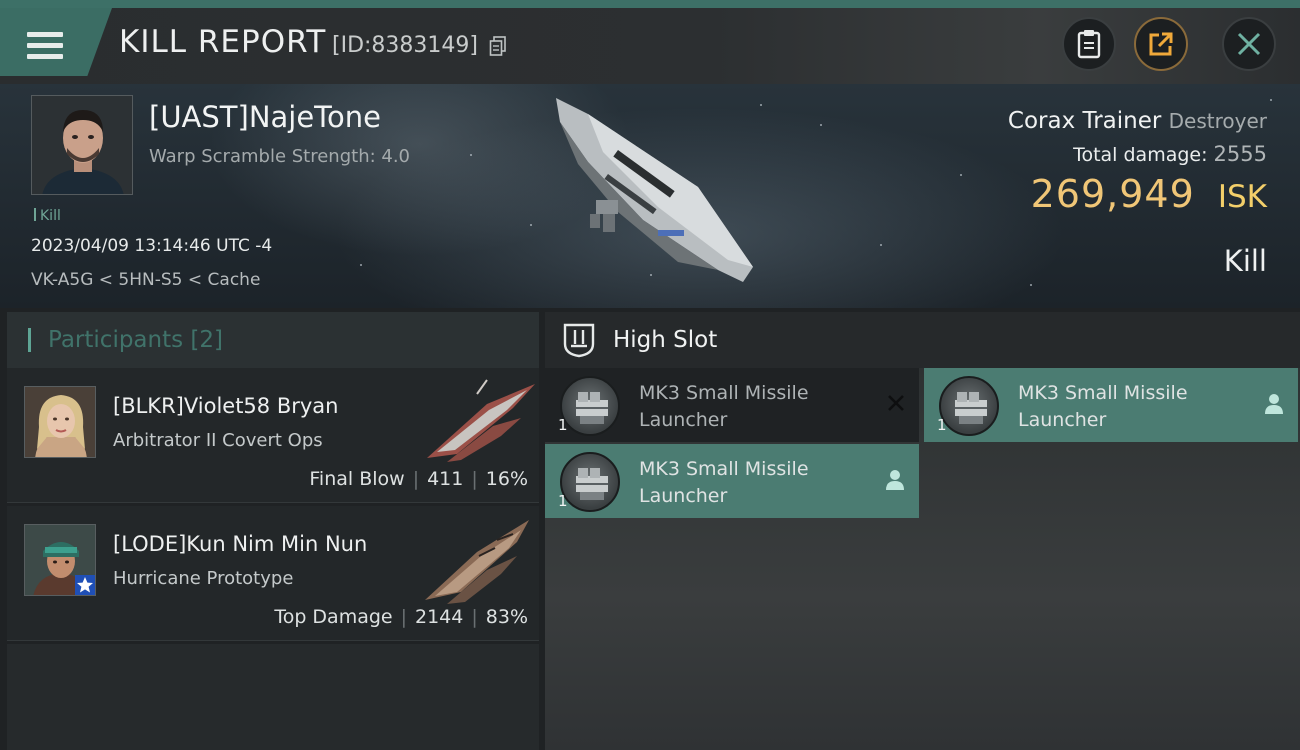 Image resolution: width=1300 pixels, height=750 pixels. Describe the element at coordinates (223, 42) in the screenshot. I see `page-title: KILL REPORT` at that location.